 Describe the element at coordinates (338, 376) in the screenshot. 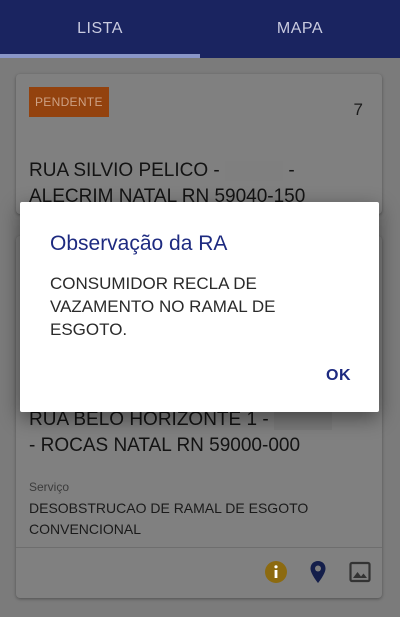

I see `ok-button: OK` at that location.